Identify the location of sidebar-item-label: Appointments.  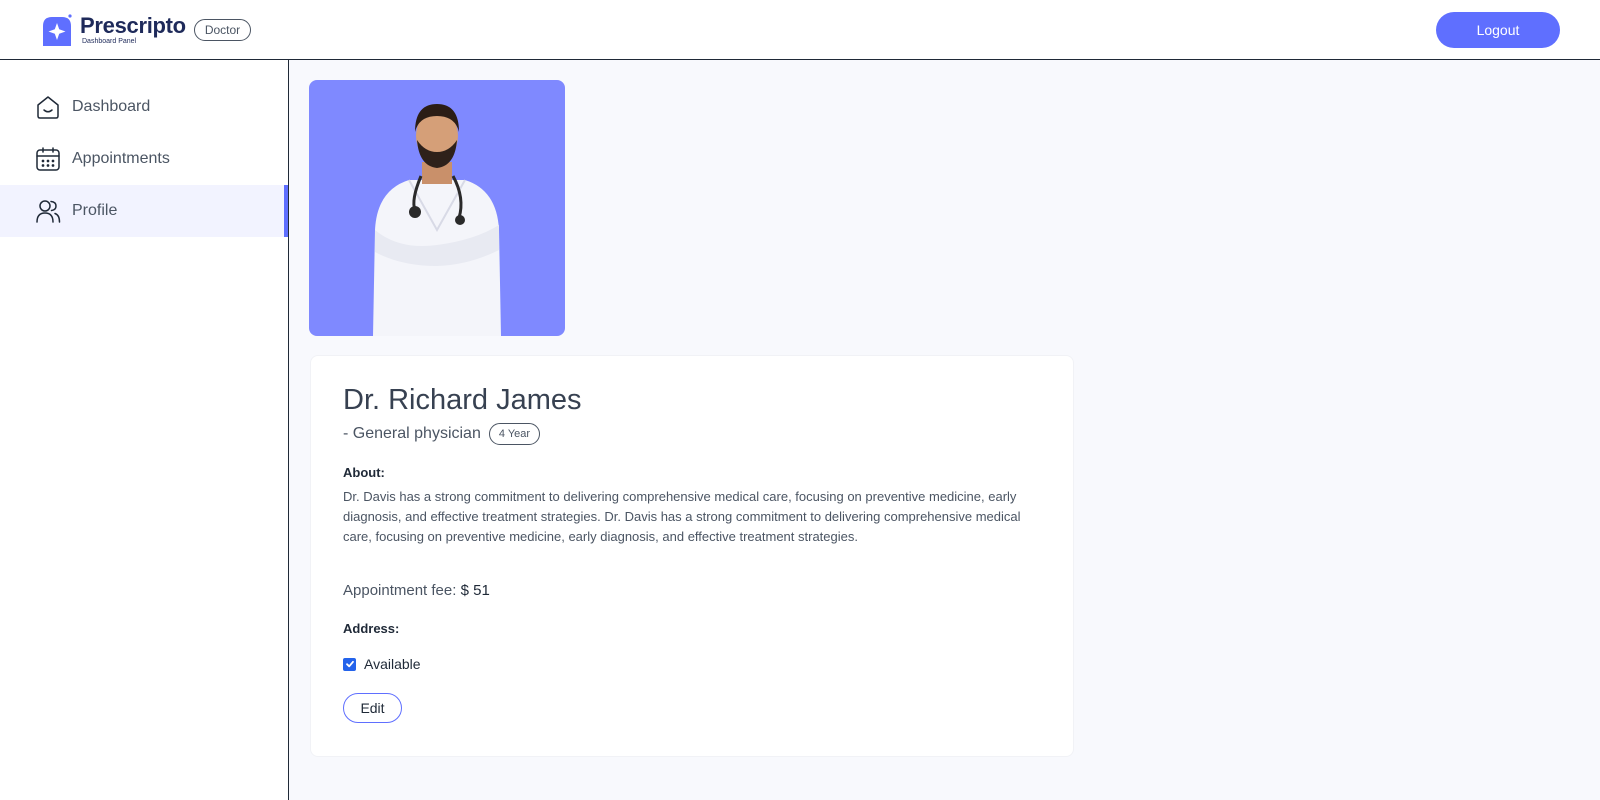
(121, 158).